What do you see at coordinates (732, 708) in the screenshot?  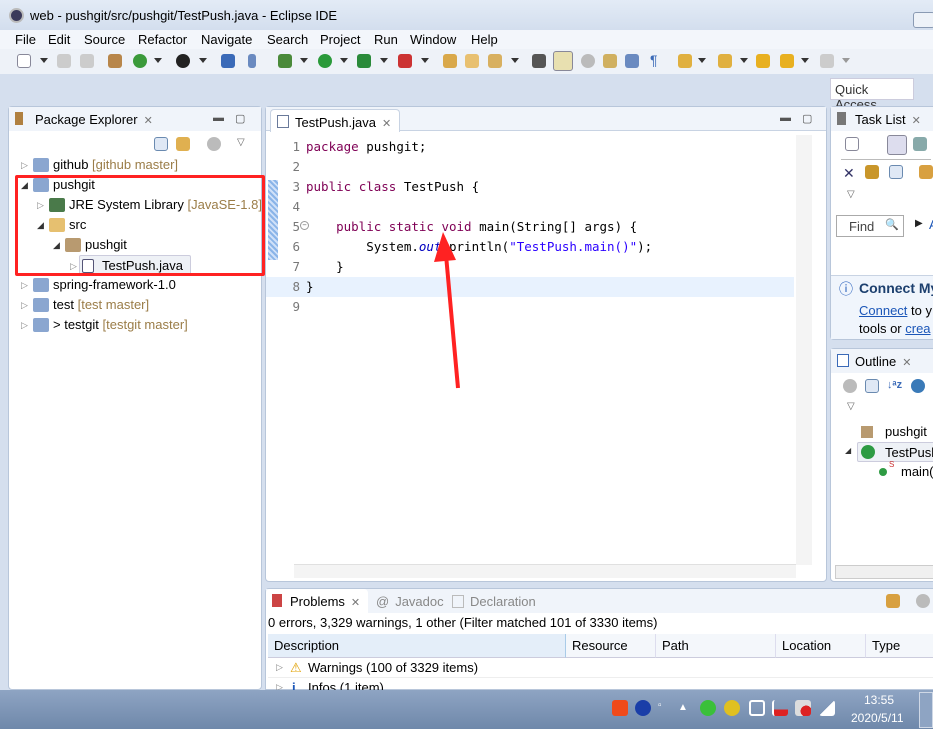 I see `security-icon` at bounding box center [732, 708].